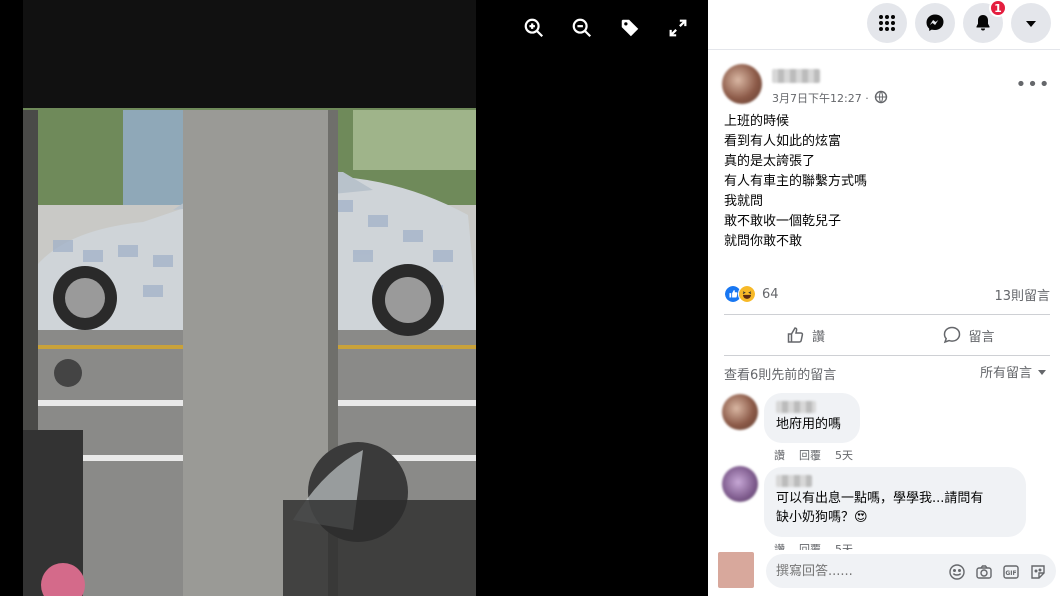 The image size is (1060, 596). I want to click on reaction-summary: 64, so click(751, 294).